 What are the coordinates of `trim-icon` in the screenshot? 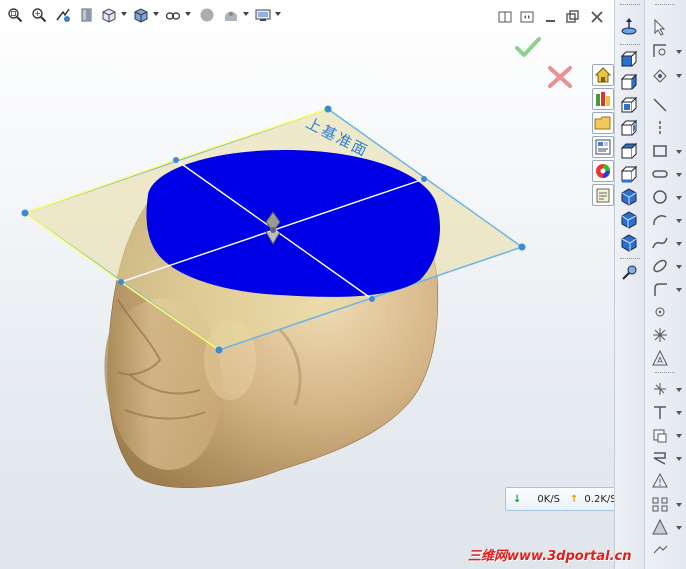 It's located at (661, 436).